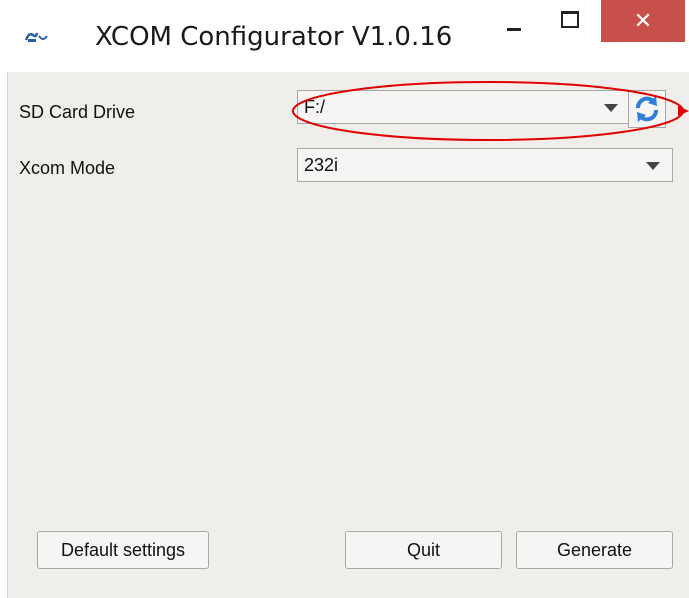 Image resolution: width=689 pixels, height=598 pixels. Describe the element at coordinates (36, 37) in the screenshot. I see `app-logo-icon` at that location.